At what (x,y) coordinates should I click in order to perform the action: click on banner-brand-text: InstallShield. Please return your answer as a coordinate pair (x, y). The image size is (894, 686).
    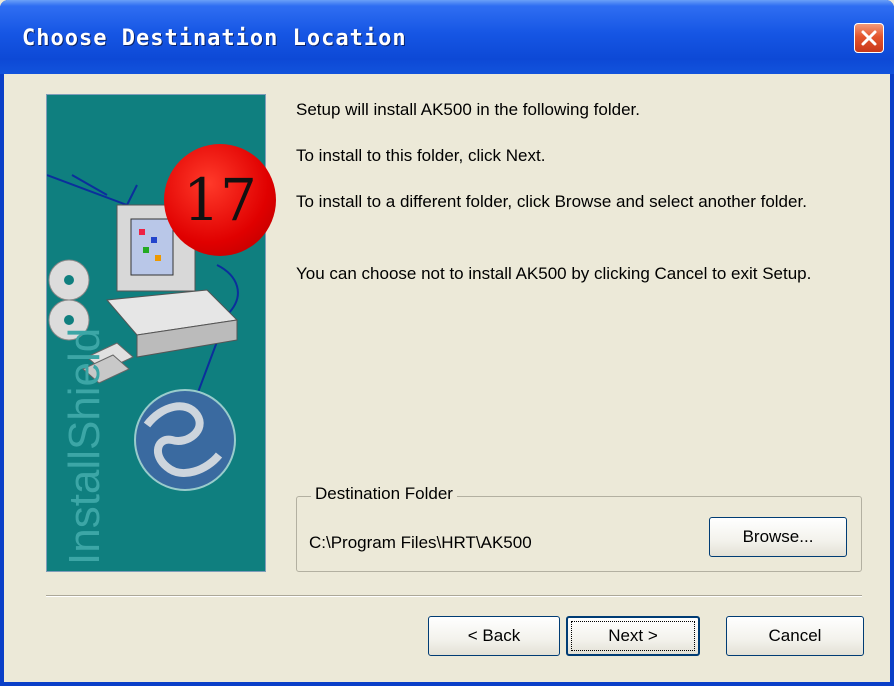
    Looking at the image, I should click on (84, 446).